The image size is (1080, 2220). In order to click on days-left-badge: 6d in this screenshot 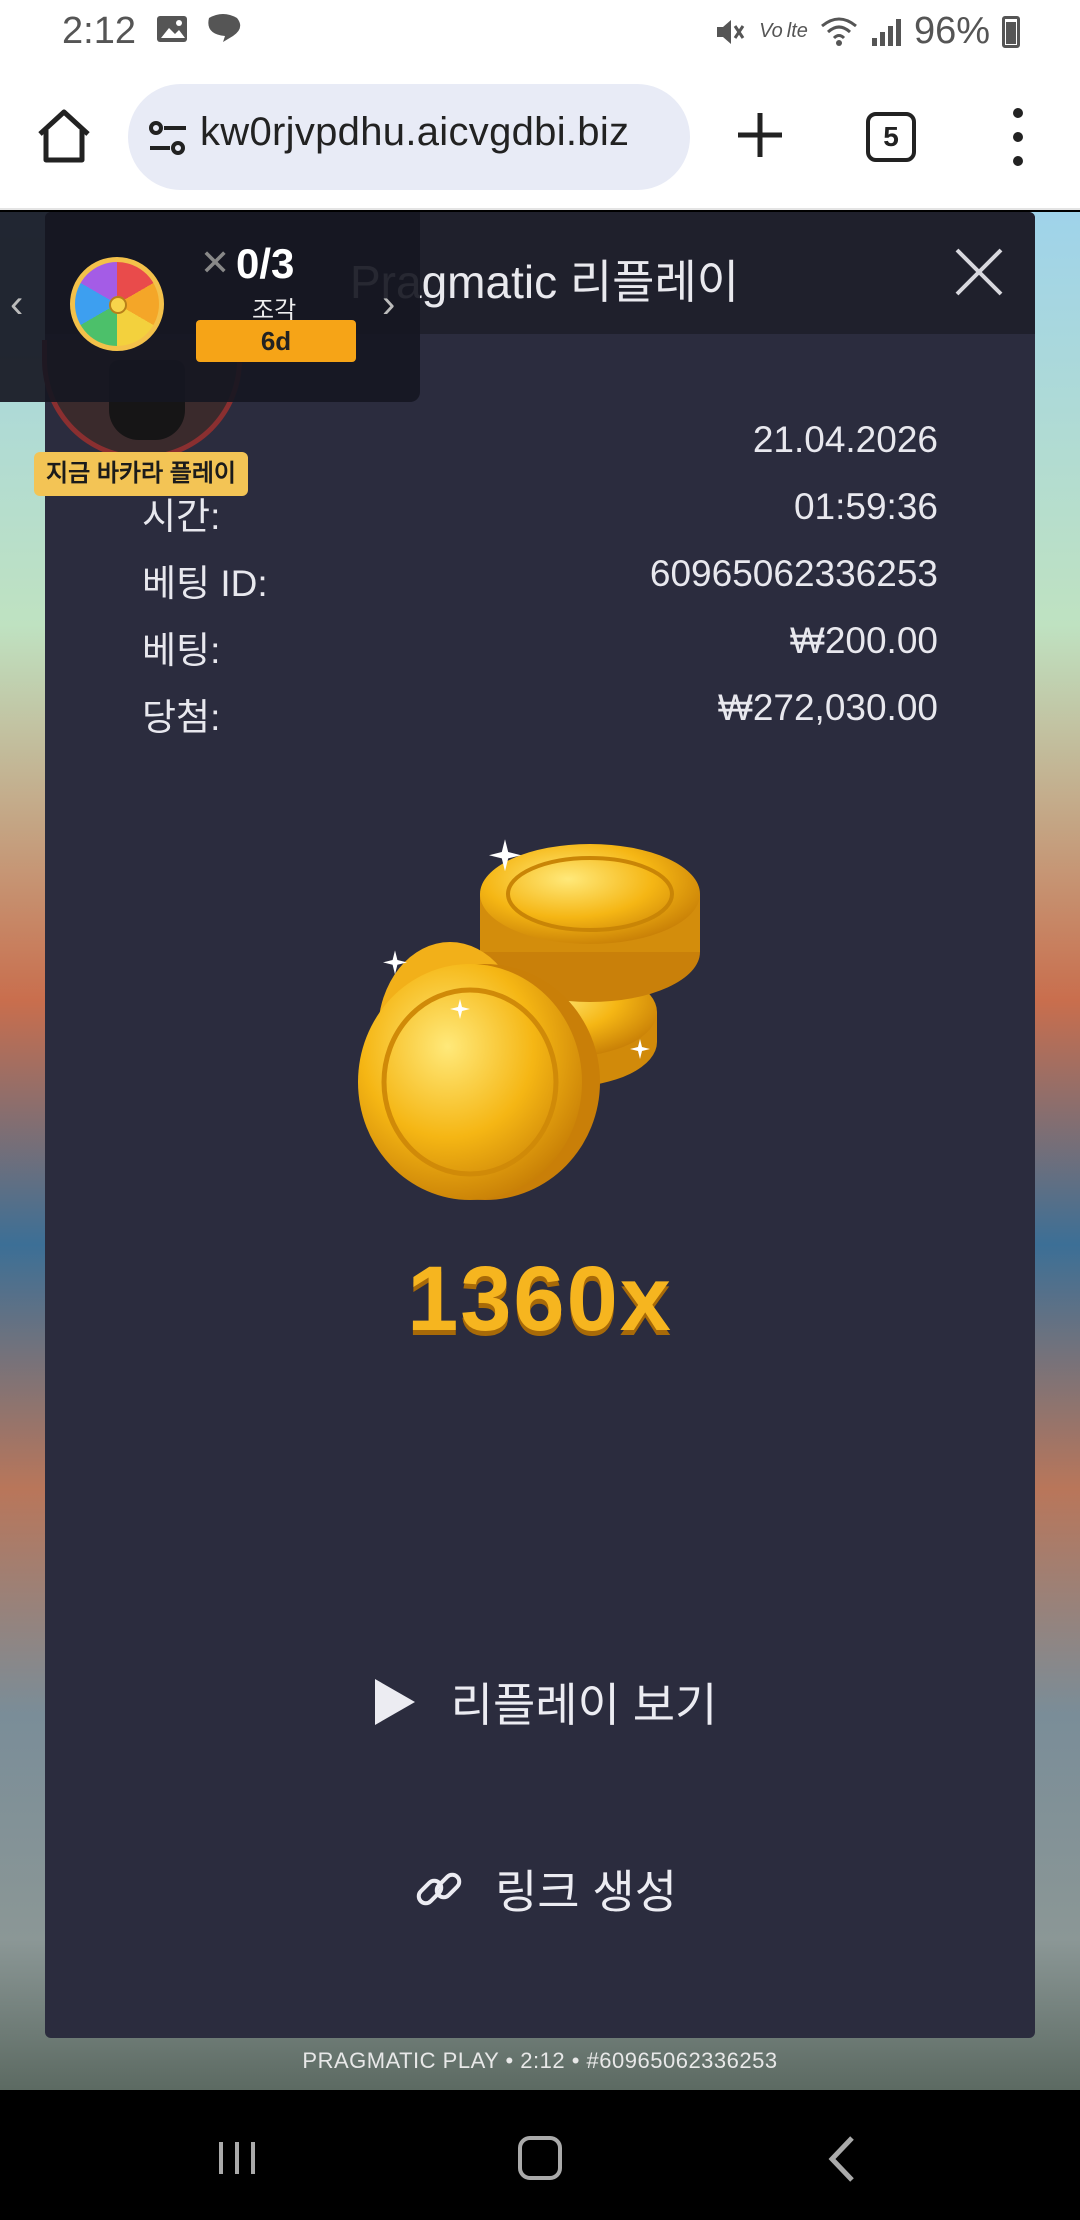, I will do `click(276, 341)`.